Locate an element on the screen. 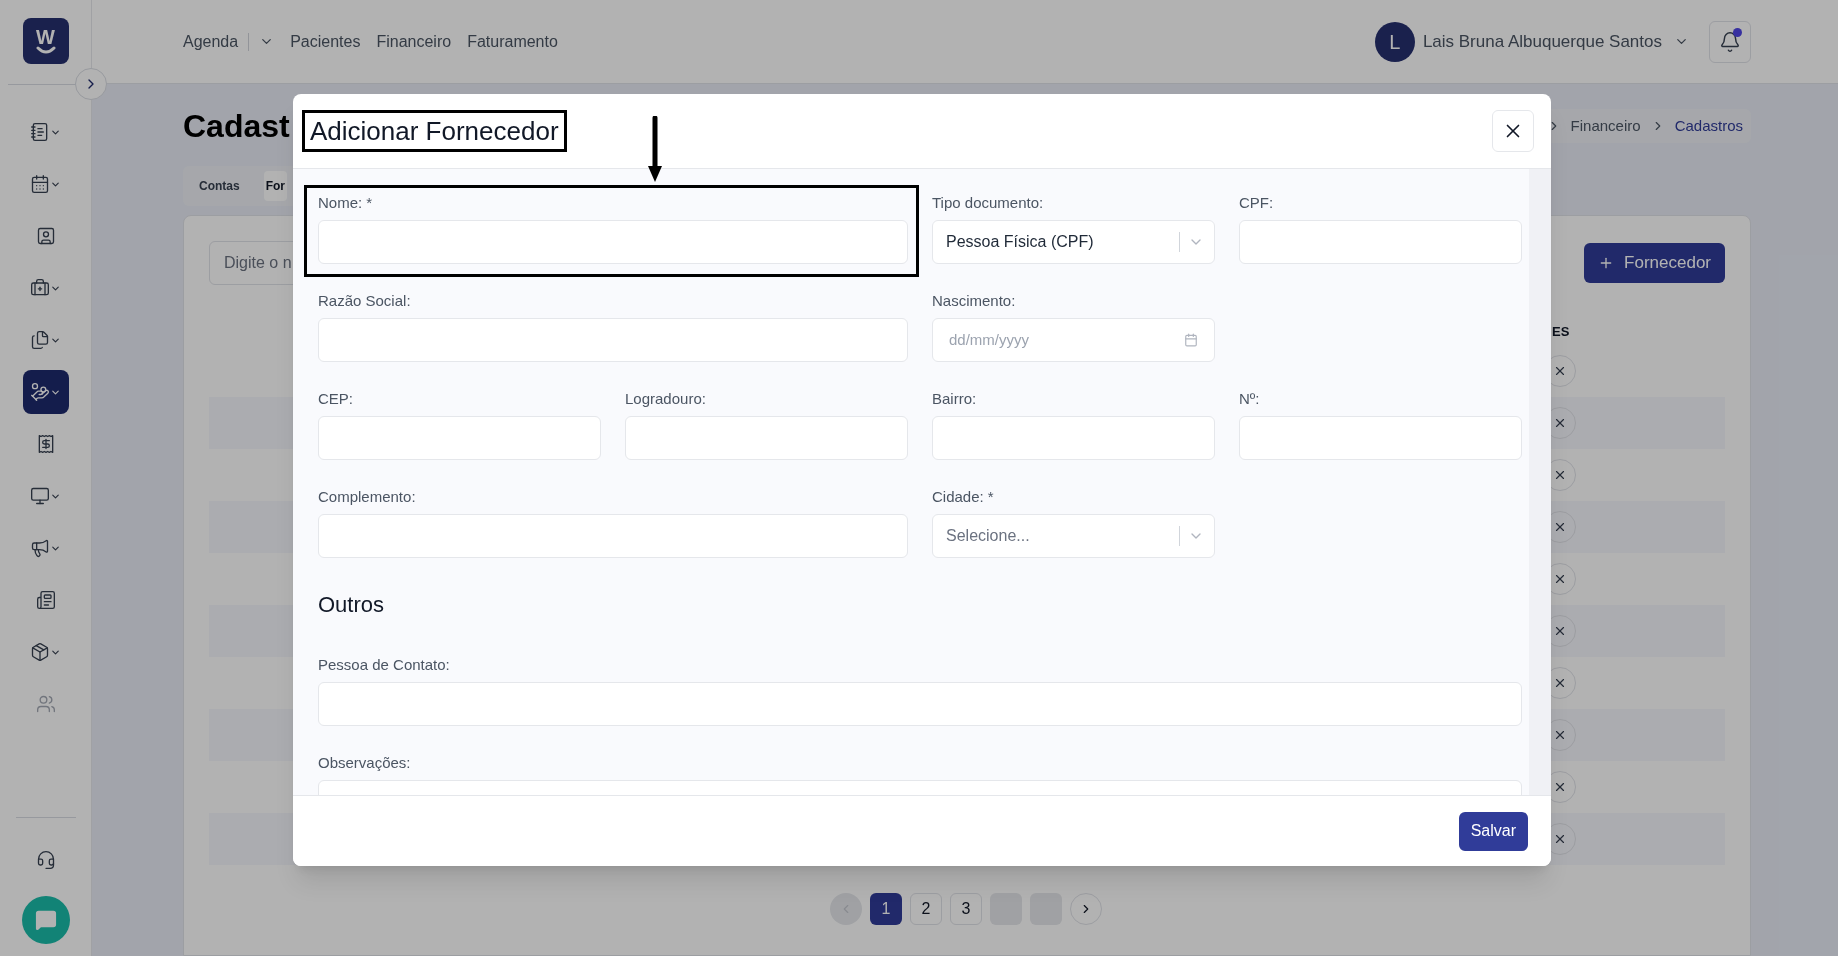 The height and width of the screenshot is (956, 1838). field-label: Bairro: is located at coordinates (955, 399).